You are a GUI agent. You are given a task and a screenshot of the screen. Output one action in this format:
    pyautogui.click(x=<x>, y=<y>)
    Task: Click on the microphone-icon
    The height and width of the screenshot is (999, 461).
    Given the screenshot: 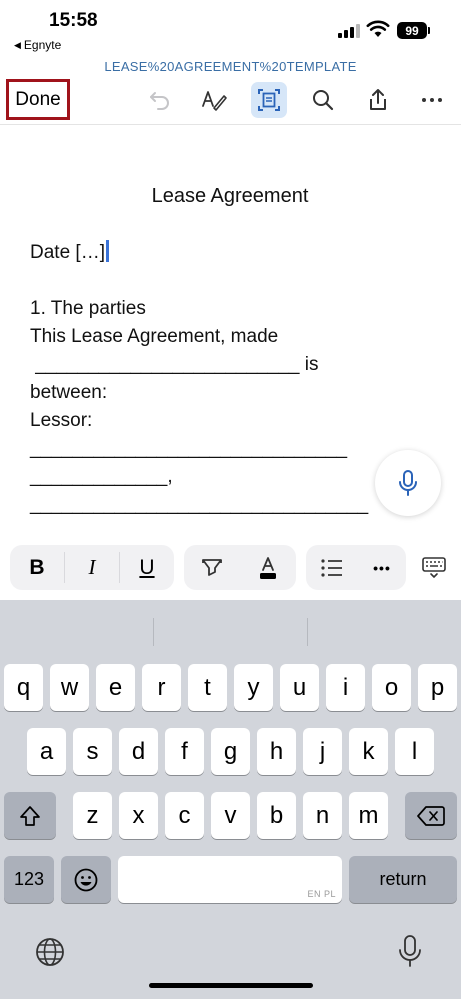 What is the action you would take?
    pyautogui.click(x=408, y=483)
    